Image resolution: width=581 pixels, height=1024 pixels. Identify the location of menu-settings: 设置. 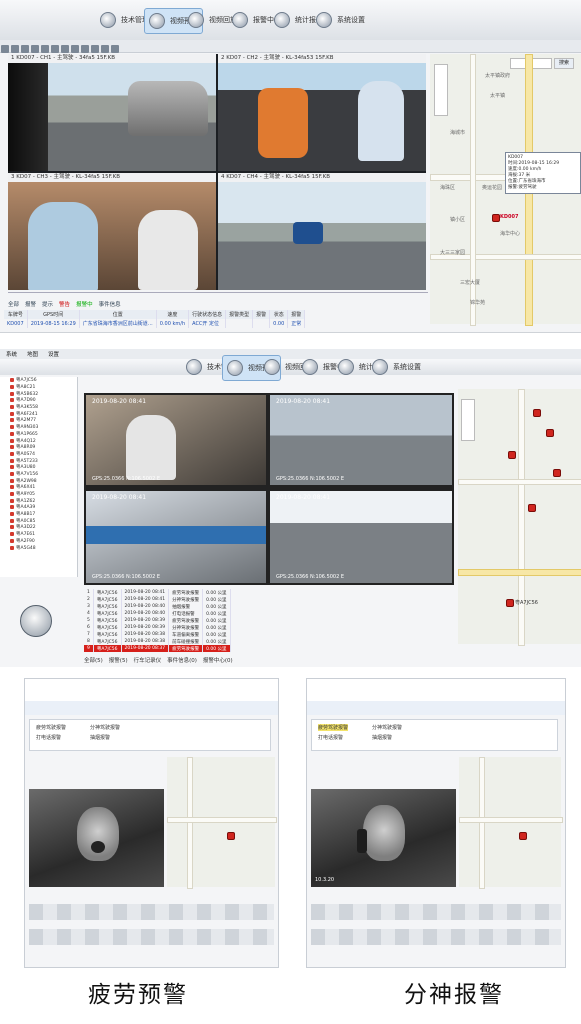
(53, 354).